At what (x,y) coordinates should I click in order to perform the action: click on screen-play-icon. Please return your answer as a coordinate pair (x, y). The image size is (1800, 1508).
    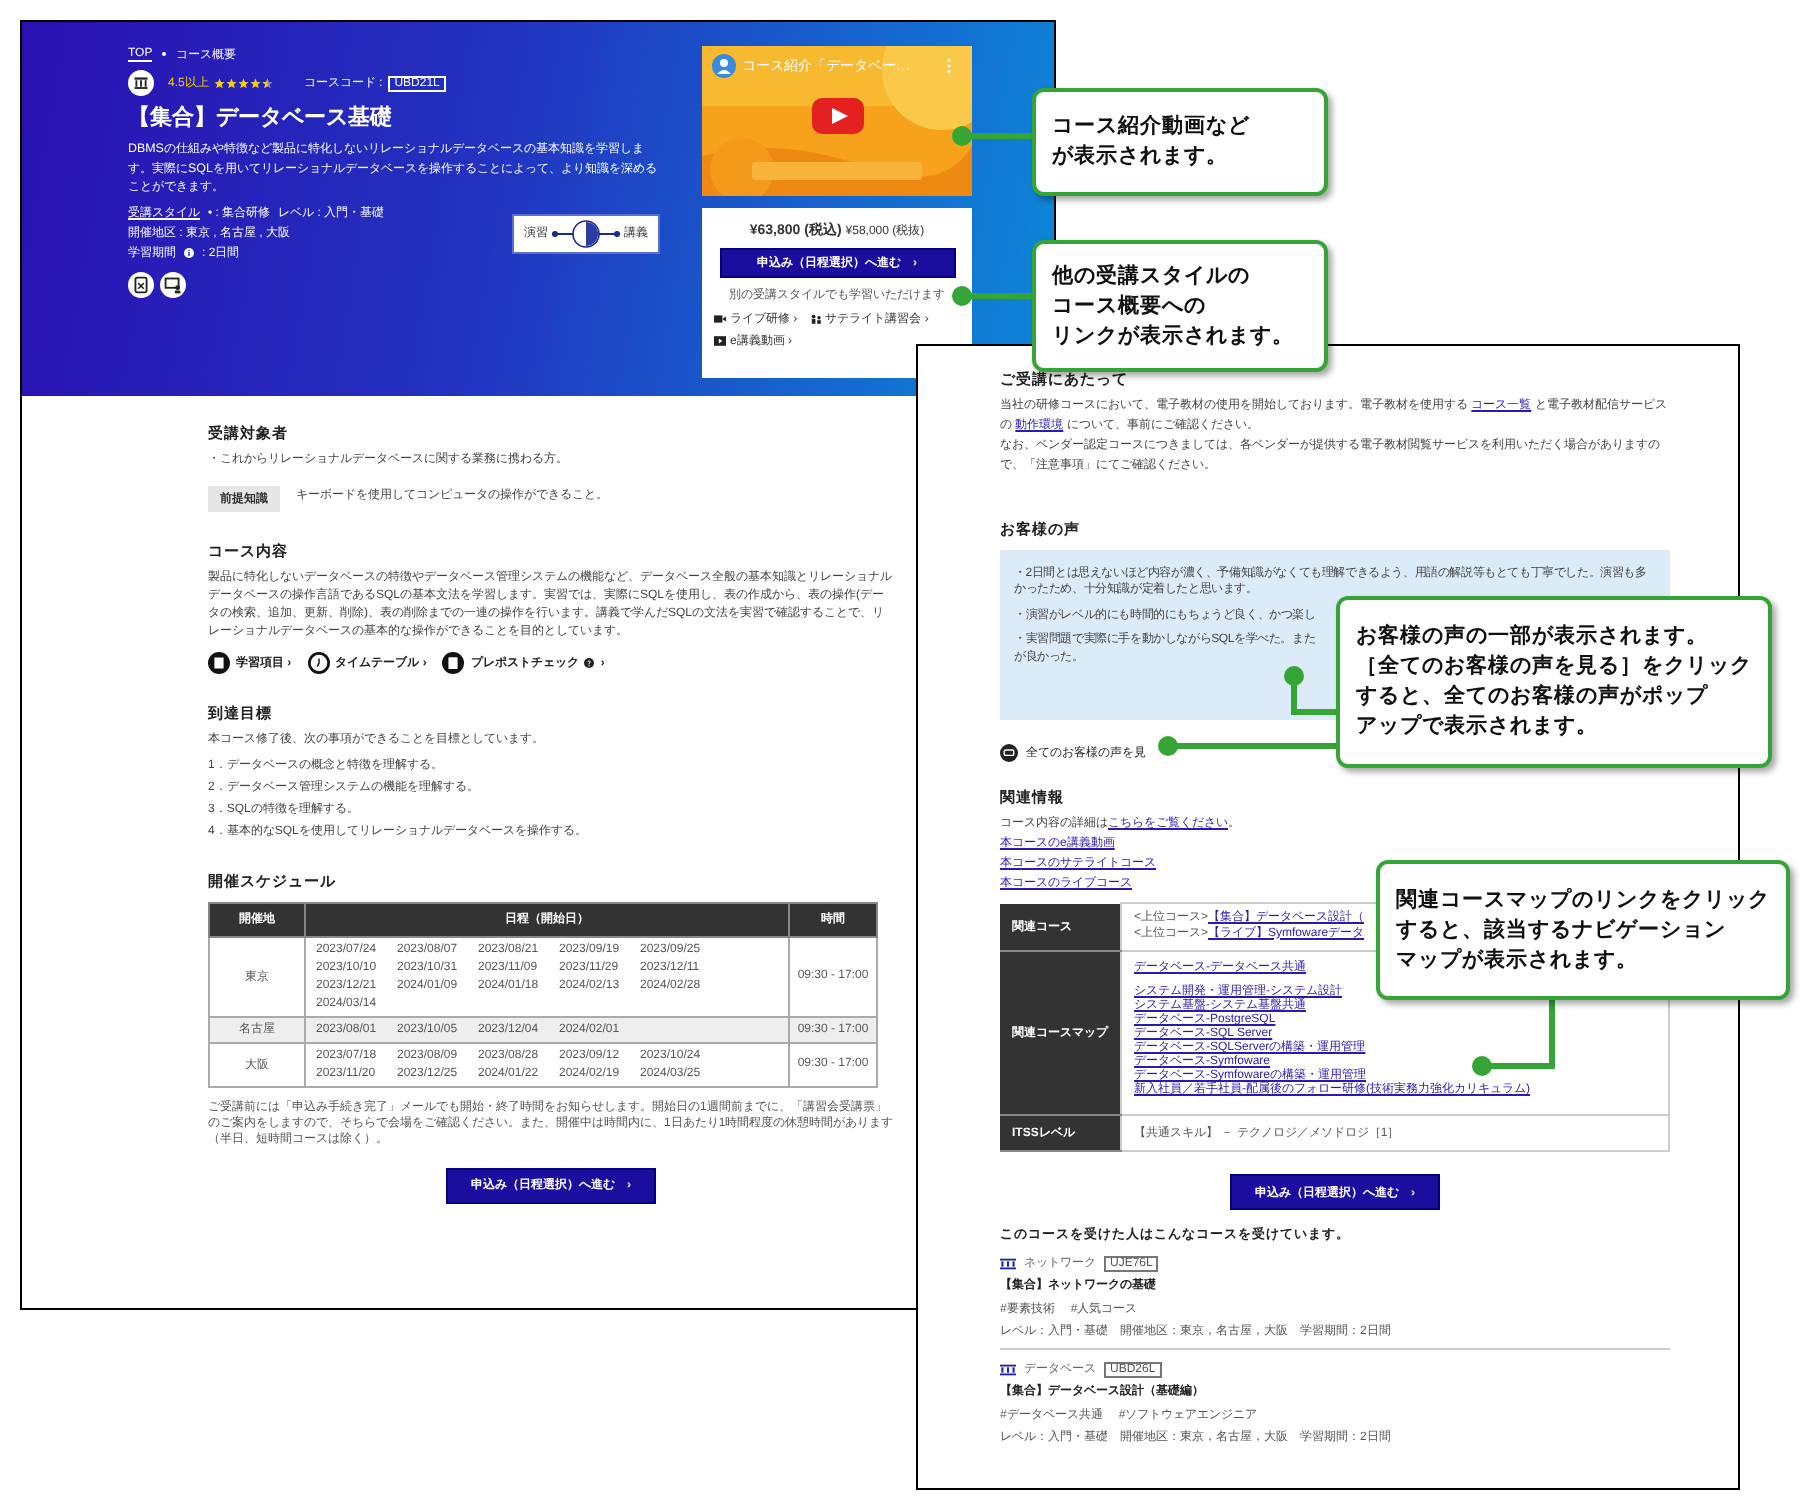
    Looking at the image, I should click on (720, 341).